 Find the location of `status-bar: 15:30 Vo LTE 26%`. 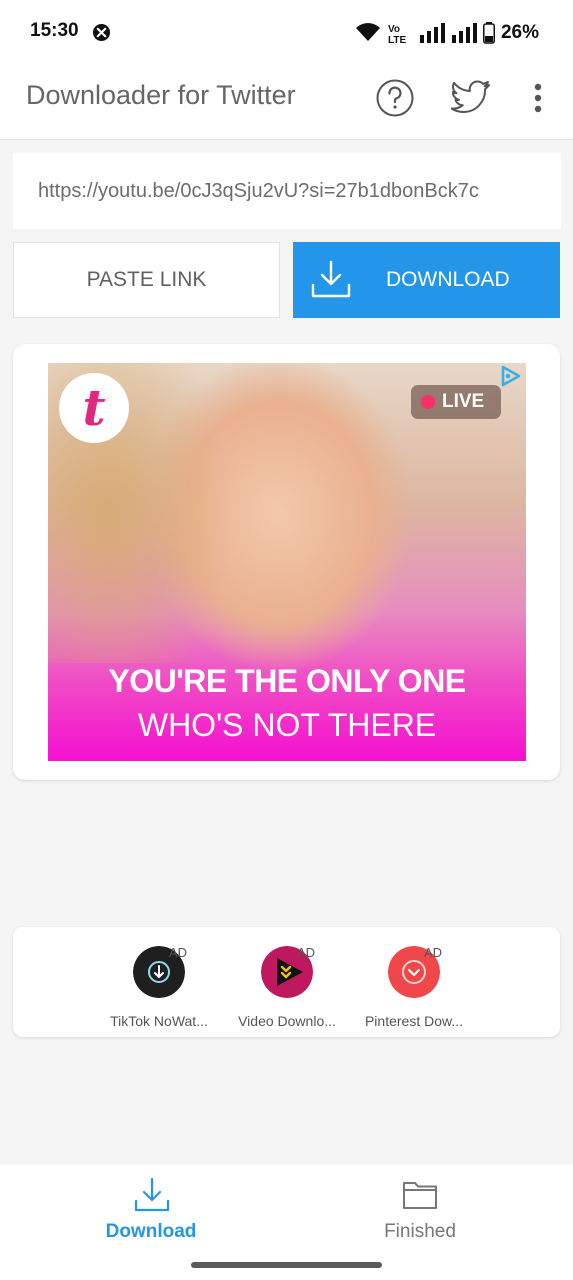

status-bar: 15:30 Vo LTE 26% is located at coordinates (286, 31).